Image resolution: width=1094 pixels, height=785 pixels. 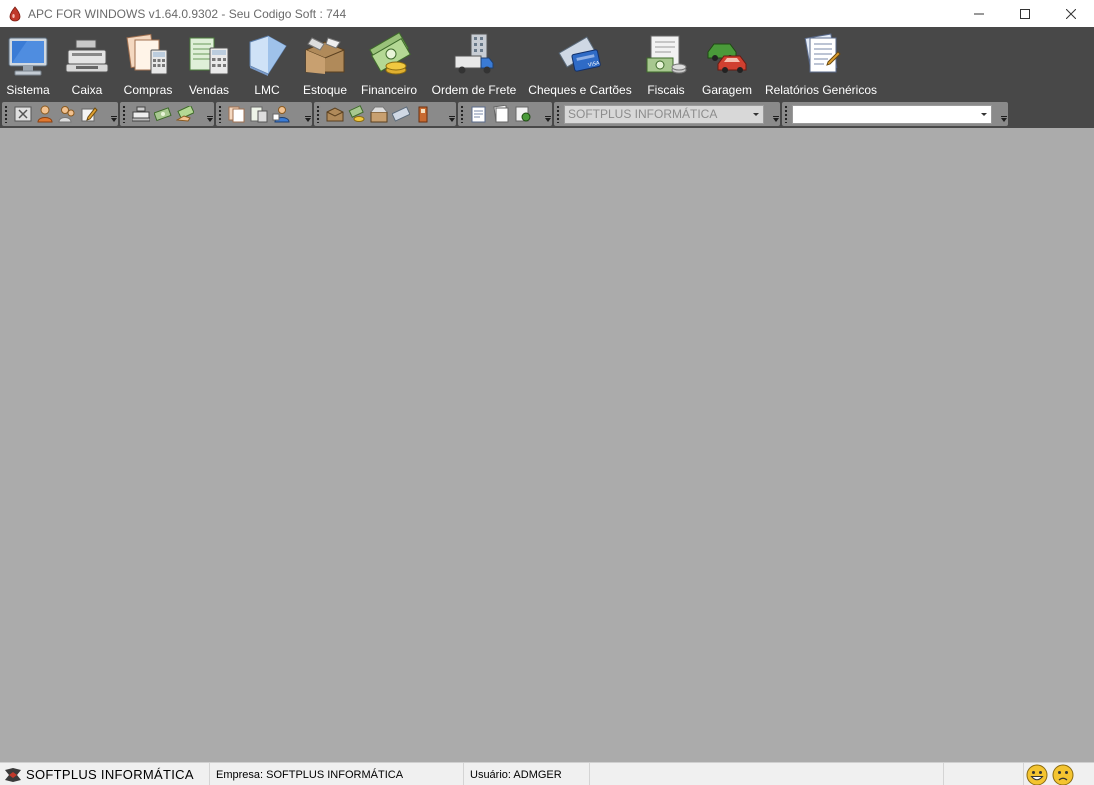 I want to click on minimize-icon, so click(x=979, y=13).